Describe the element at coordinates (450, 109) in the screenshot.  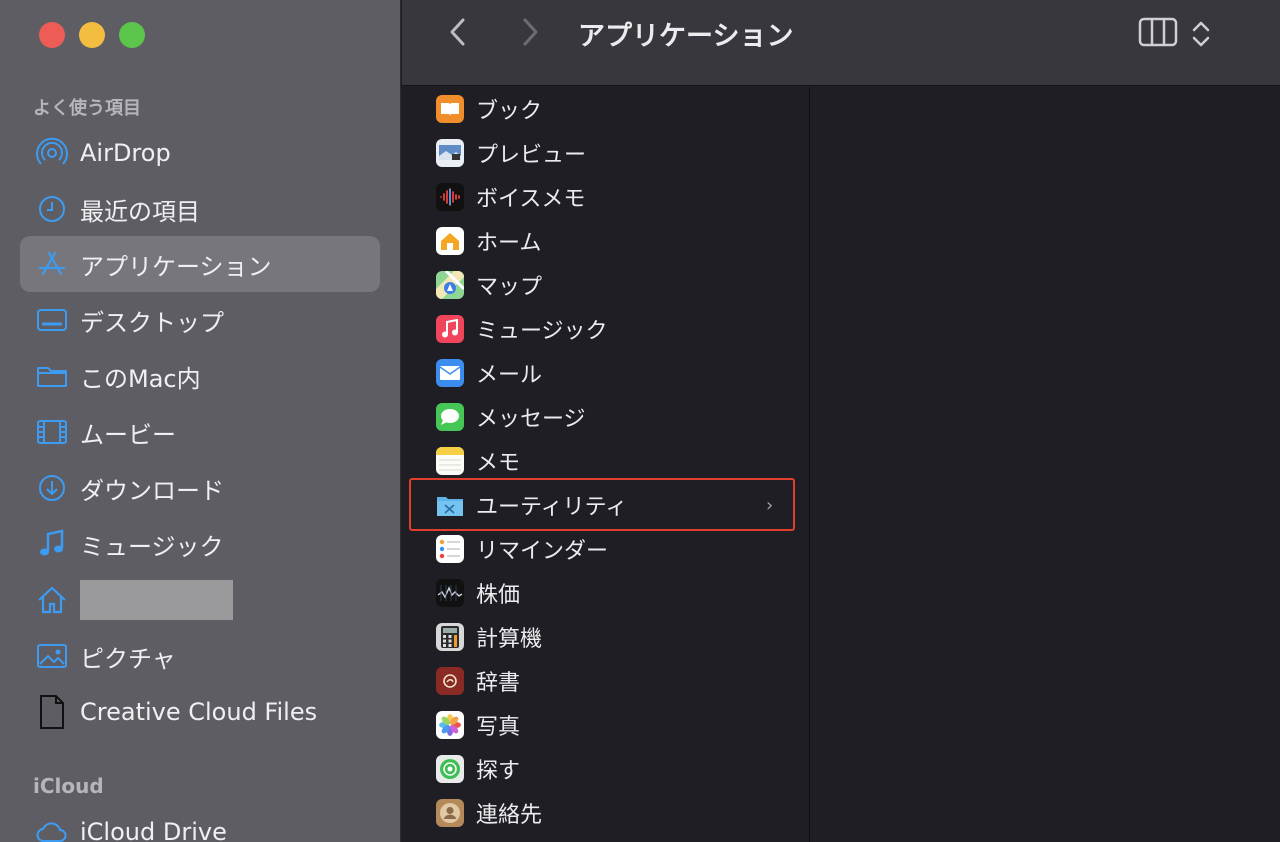
I see `books-app-icon` at that location.